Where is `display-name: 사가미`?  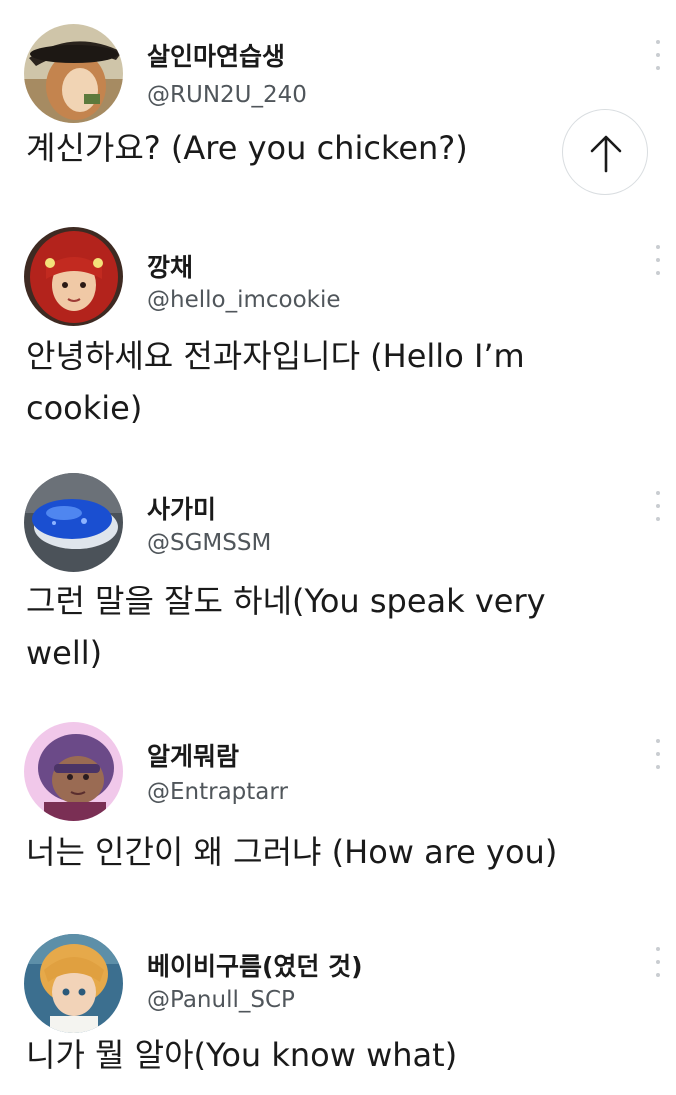
display-name: 사가미 is located at coordinates (181, 508).